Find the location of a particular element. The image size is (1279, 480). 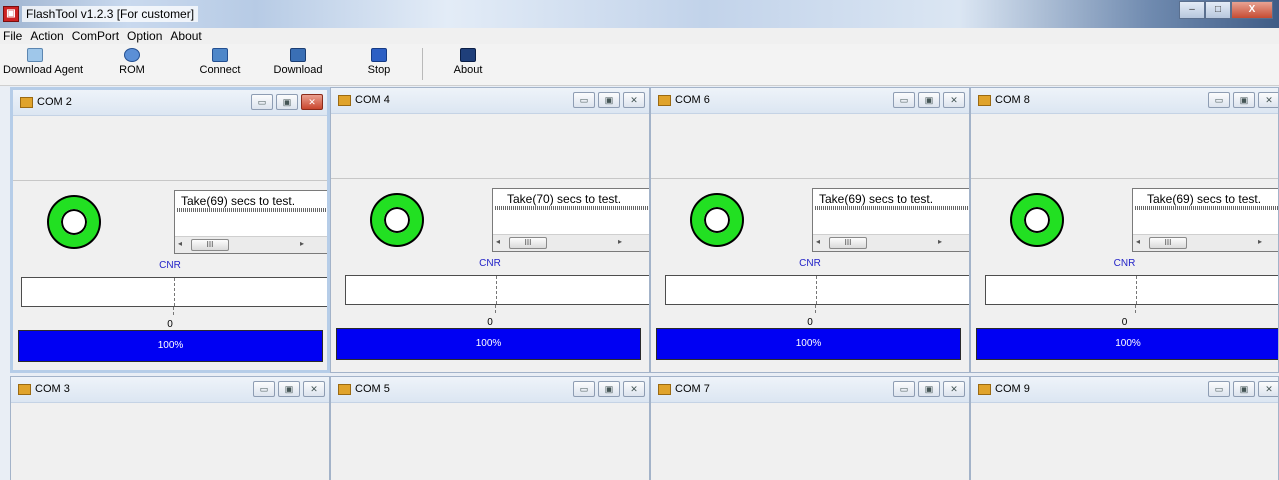

panel-header: COM 5 ▭ ▣ ✕ is located at coordinates (490, 390).